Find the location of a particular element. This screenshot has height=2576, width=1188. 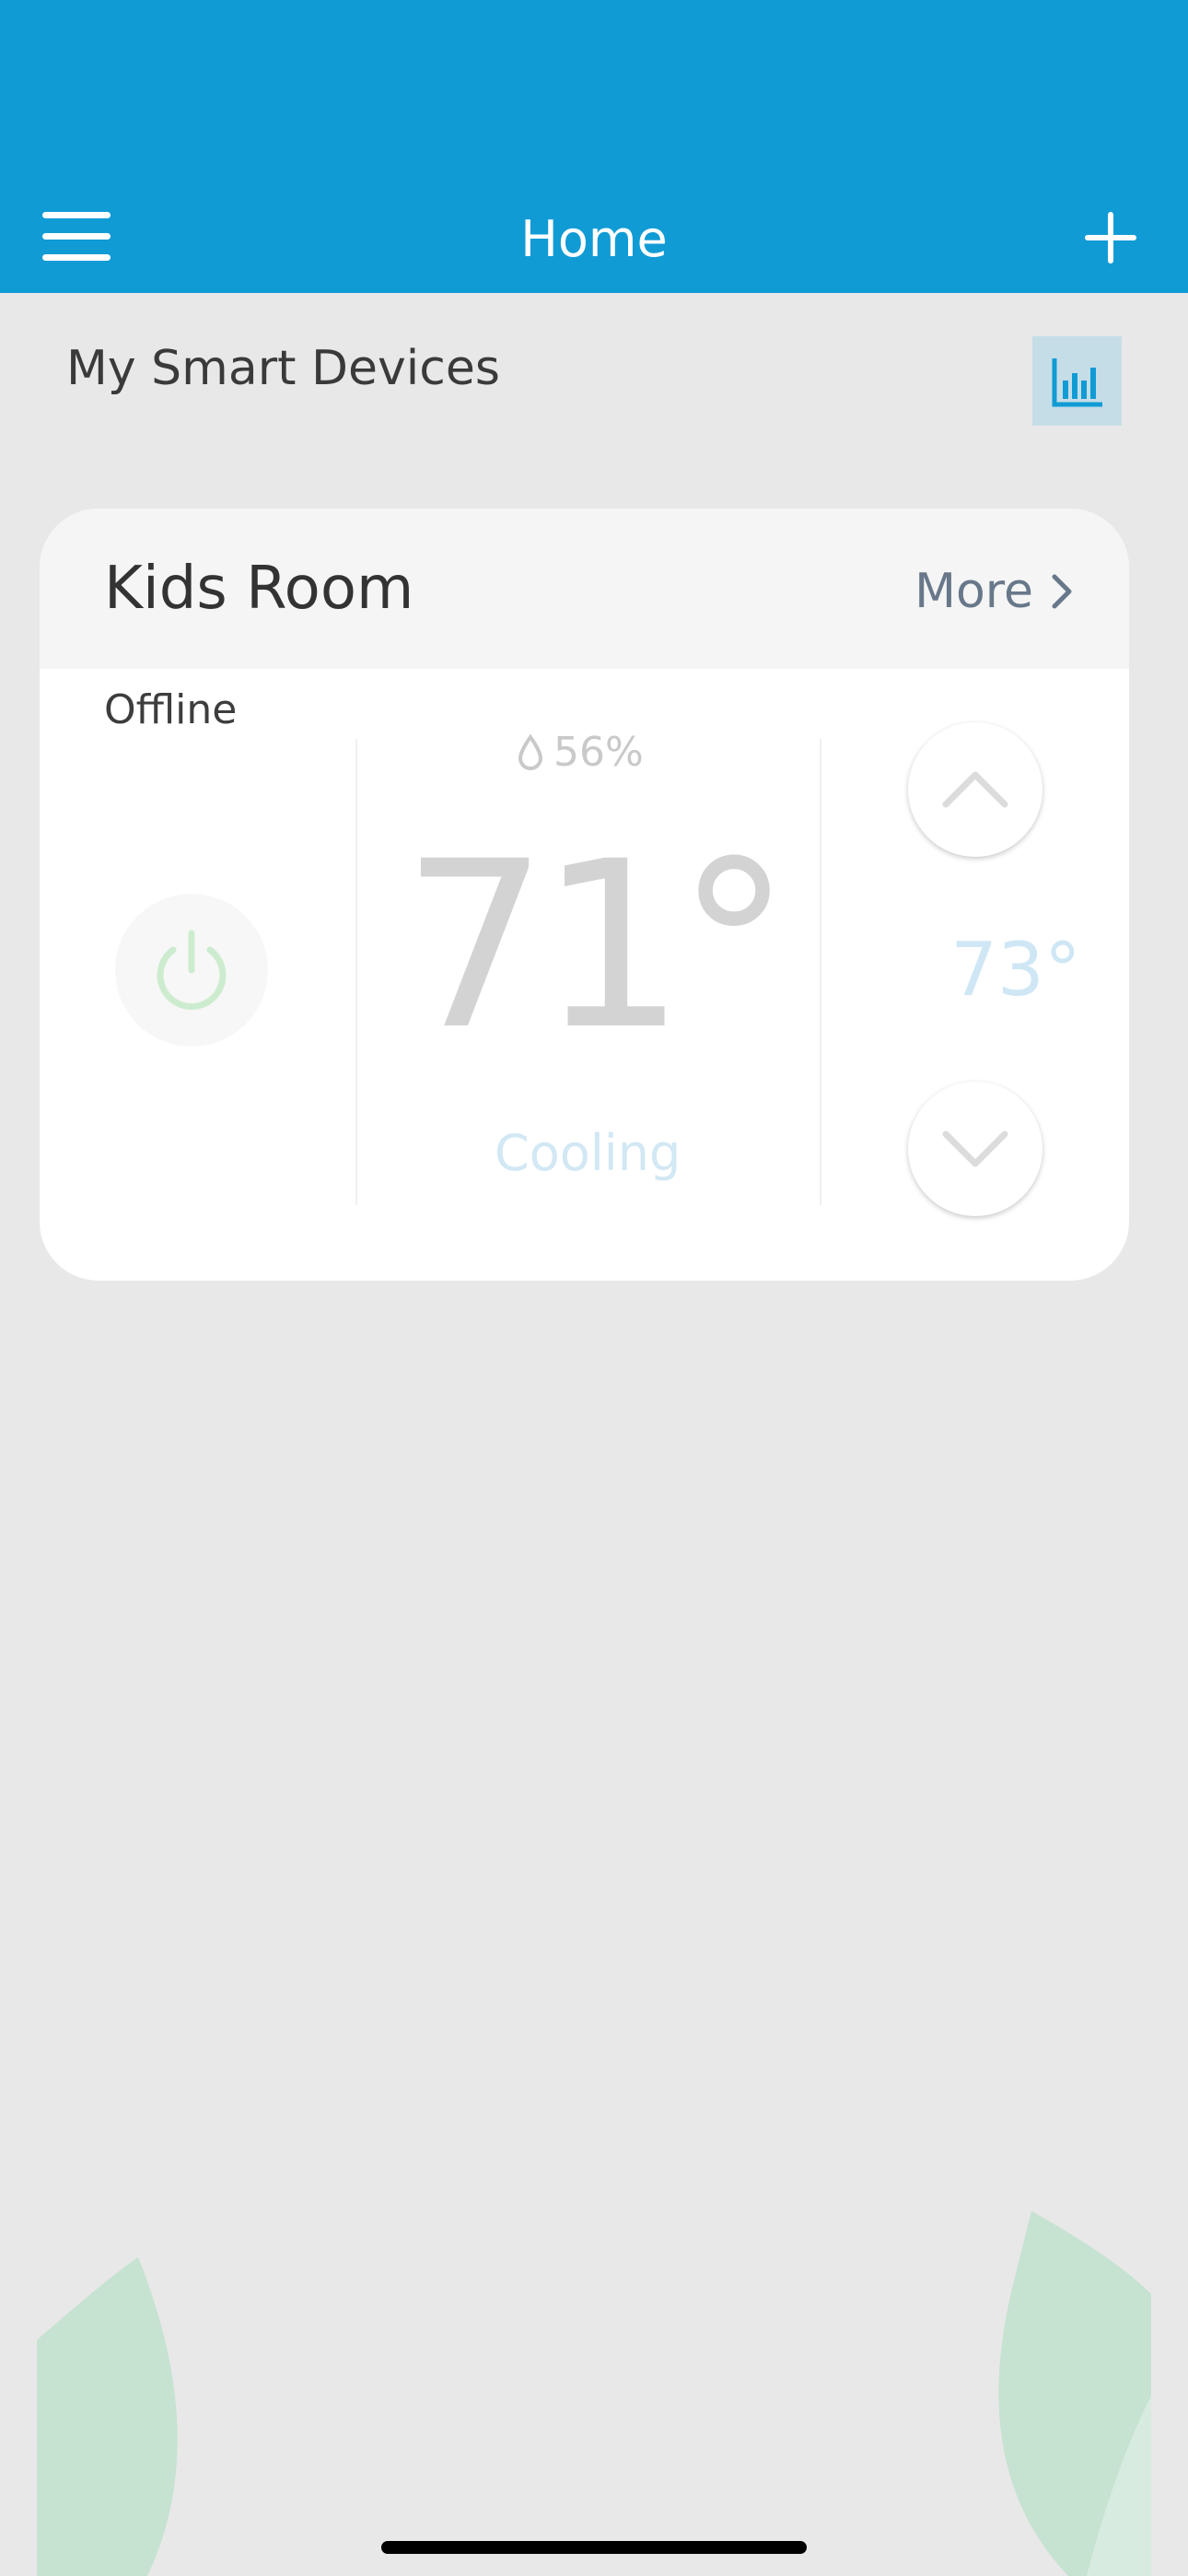

chevron-down-icon is located at coordinates (975, 1148).